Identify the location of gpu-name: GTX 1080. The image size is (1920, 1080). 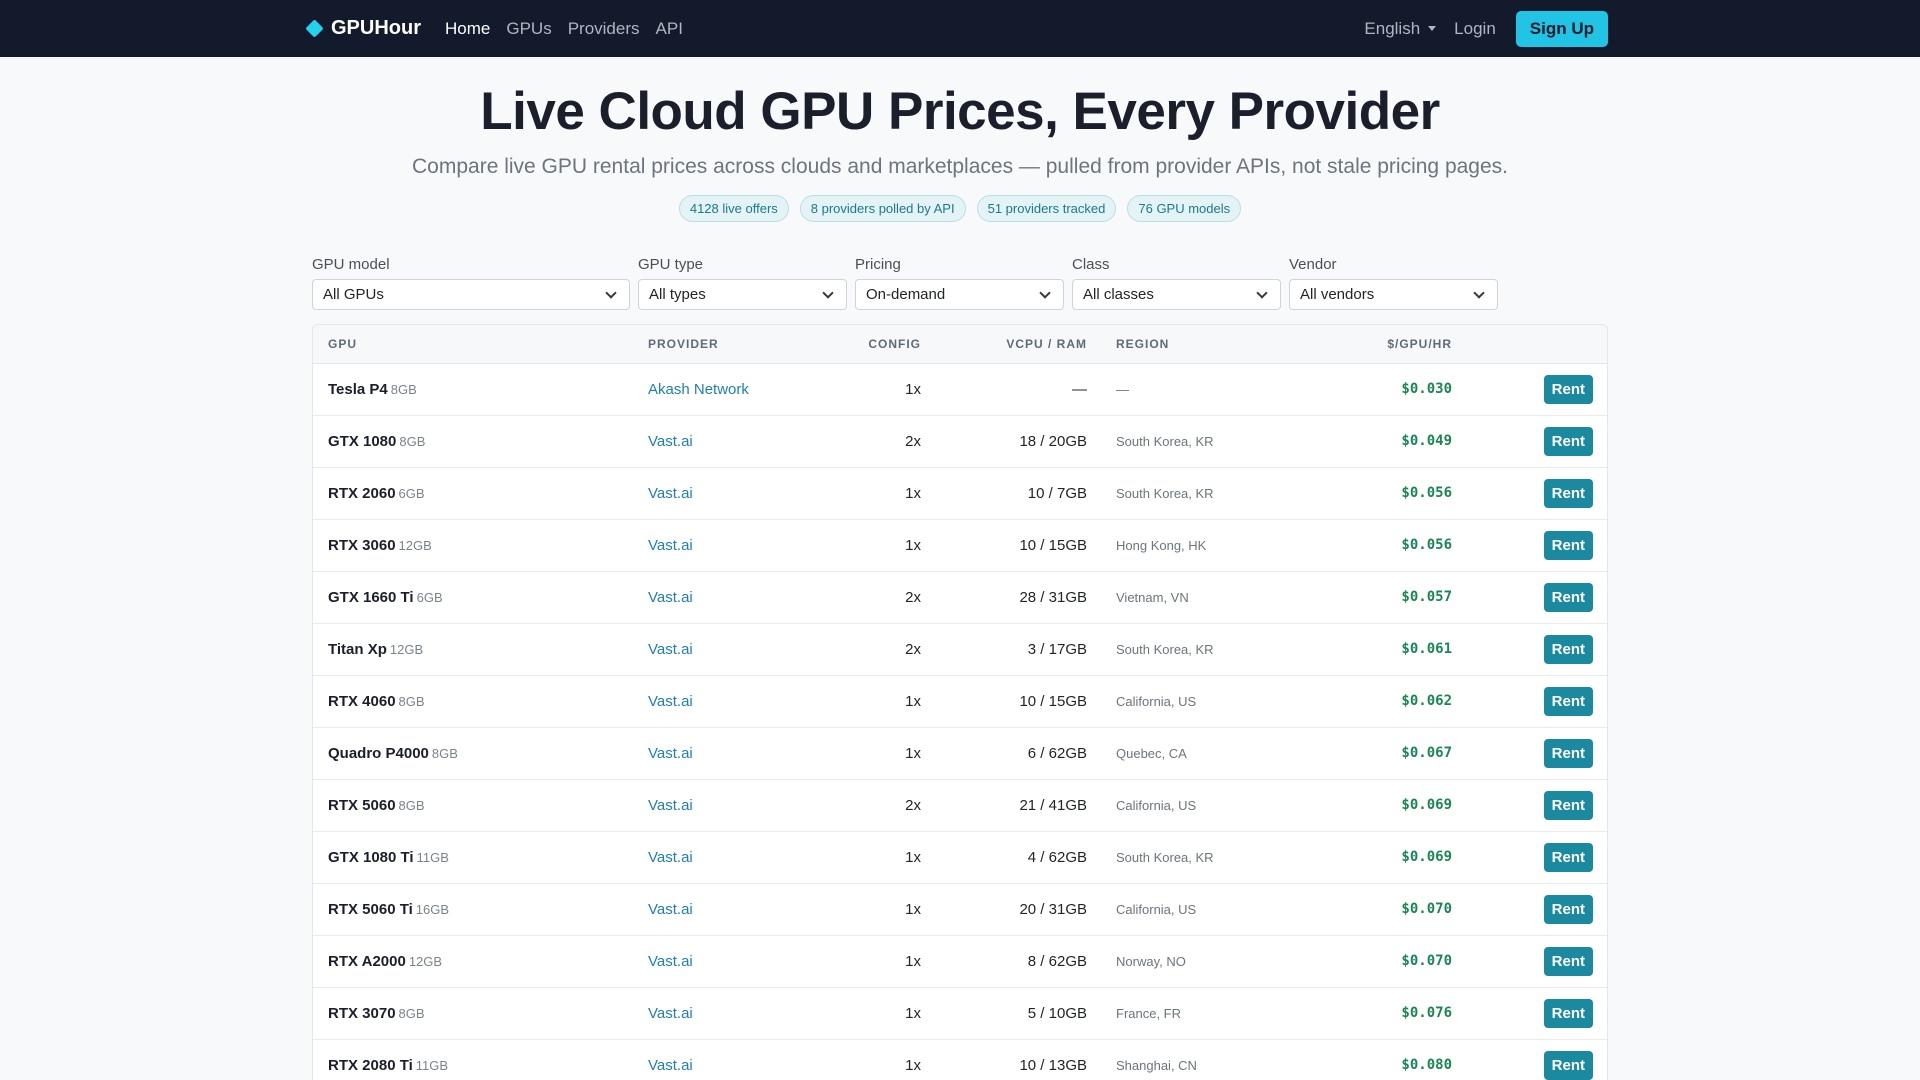
(362, 441).